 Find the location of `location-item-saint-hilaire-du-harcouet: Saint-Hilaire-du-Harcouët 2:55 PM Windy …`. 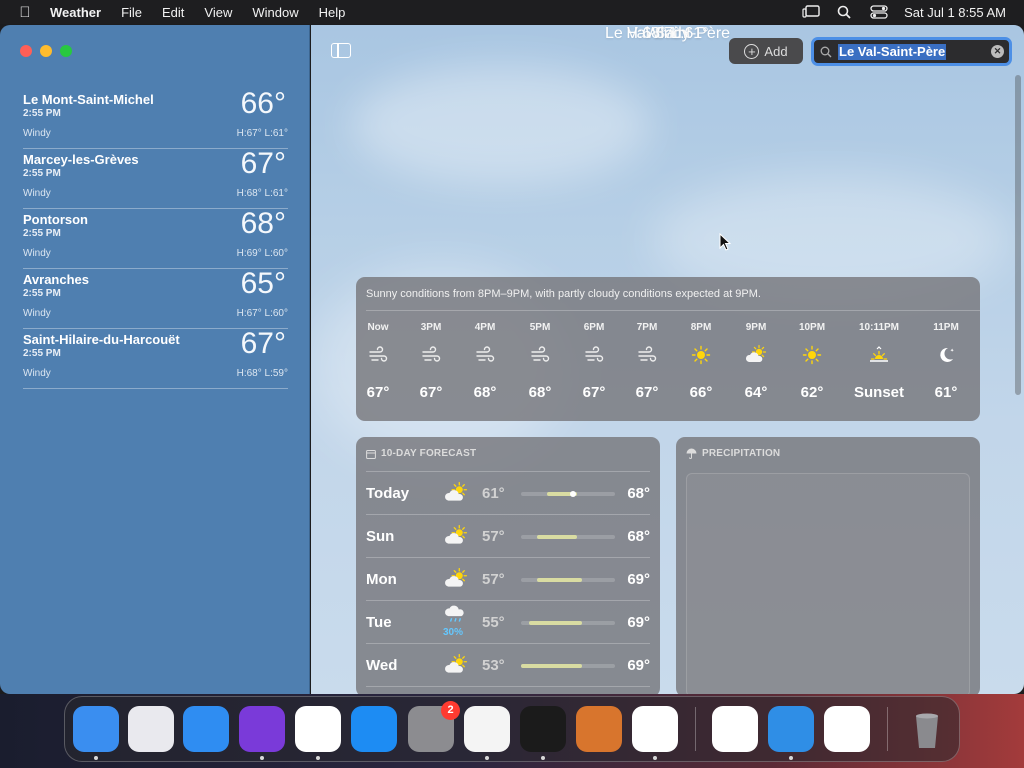

location-item-saint-hilaire-du-harcouet: Saint-Hilaire-du-Harcouët 2:55 PM Windy … is located at coordinates (155, 358).